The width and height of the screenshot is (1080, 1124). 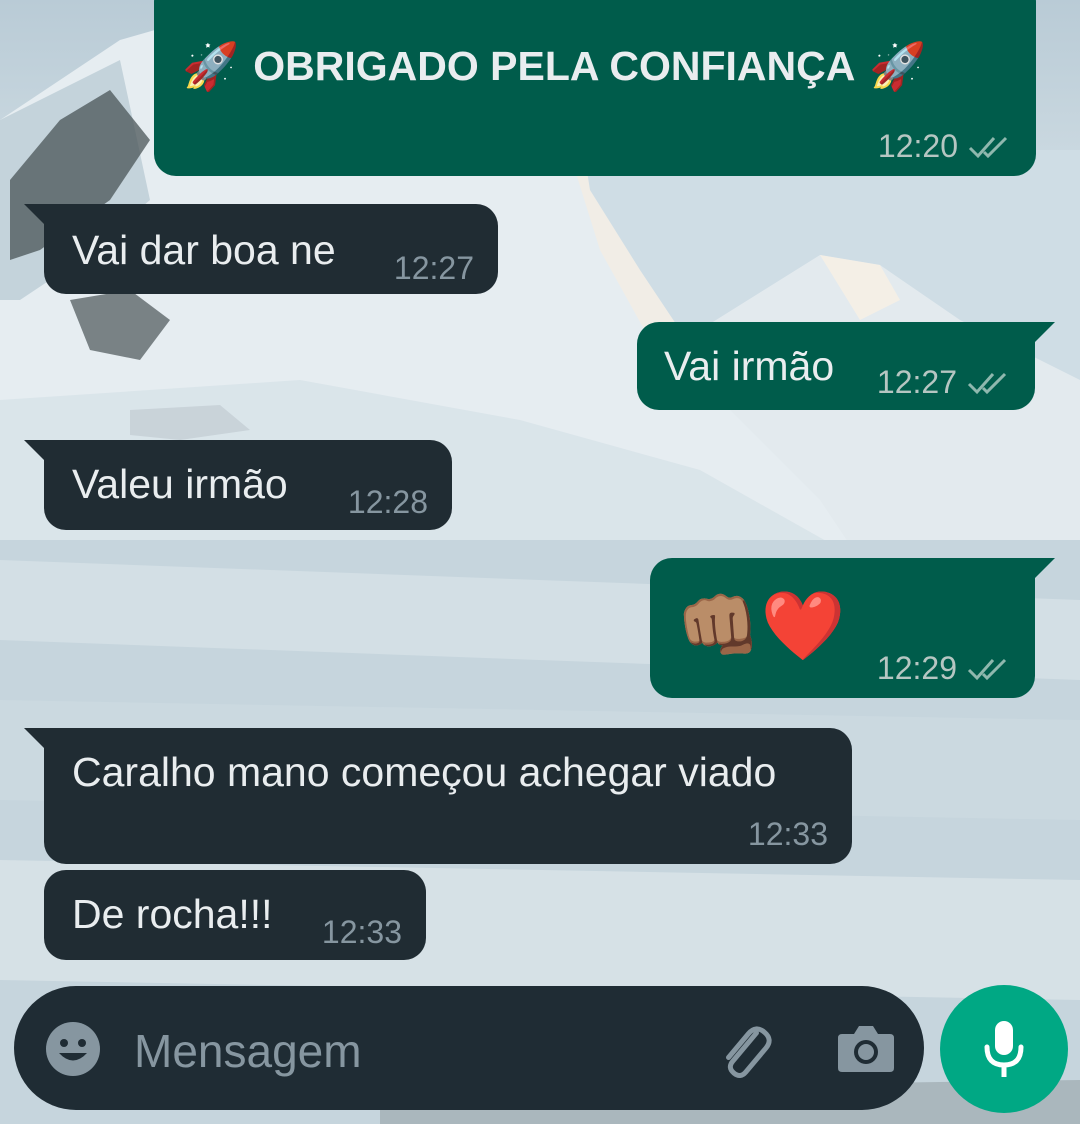 I want to click on voice-message-button, so click(x=1004, y=1049).